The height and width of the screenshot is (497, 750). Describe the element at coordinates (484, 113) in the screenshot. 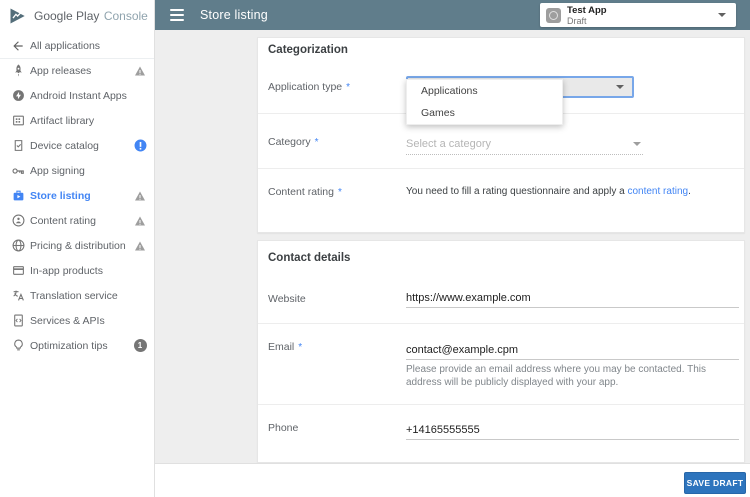

I see `menu-option-games: Games` at that location.